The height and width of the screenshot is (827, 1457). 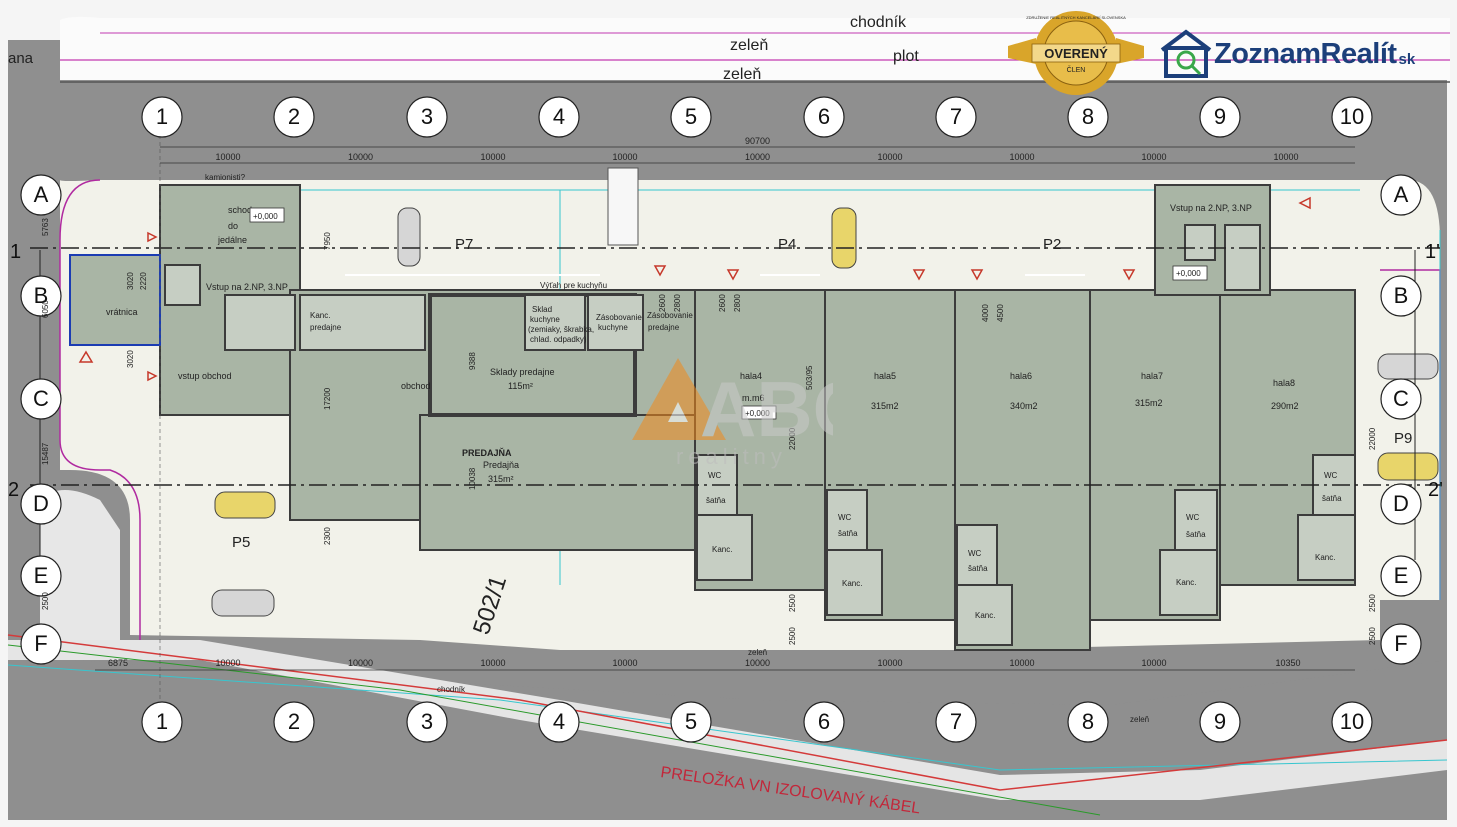 I want to click on label-predajna-caps: PREDAJŇA, so click(x=487, y=452).